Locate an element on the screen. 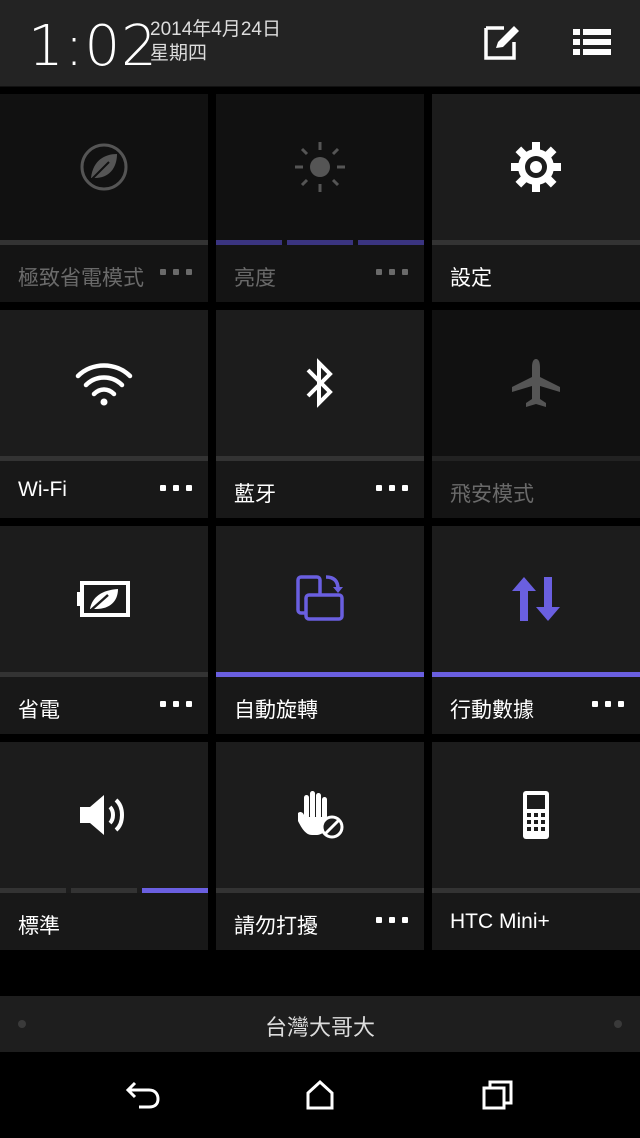  tile-power-saver: 省電 is located at coordinates (104, 630).